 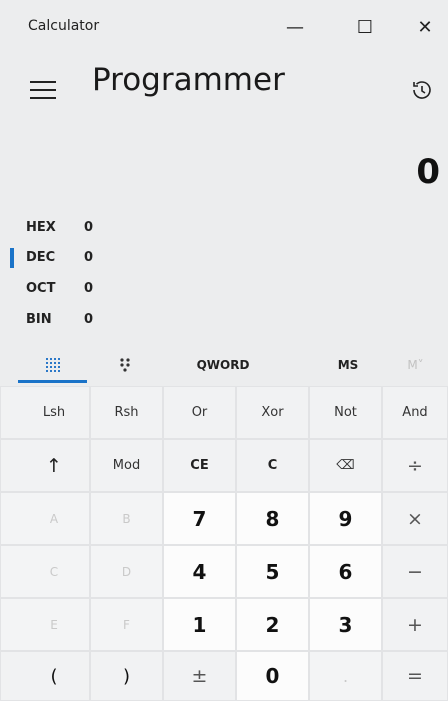 What do you see at coordinates (52, 365) in the screenshot?
I see `keypad-icon` at bounding box center [52, 365].